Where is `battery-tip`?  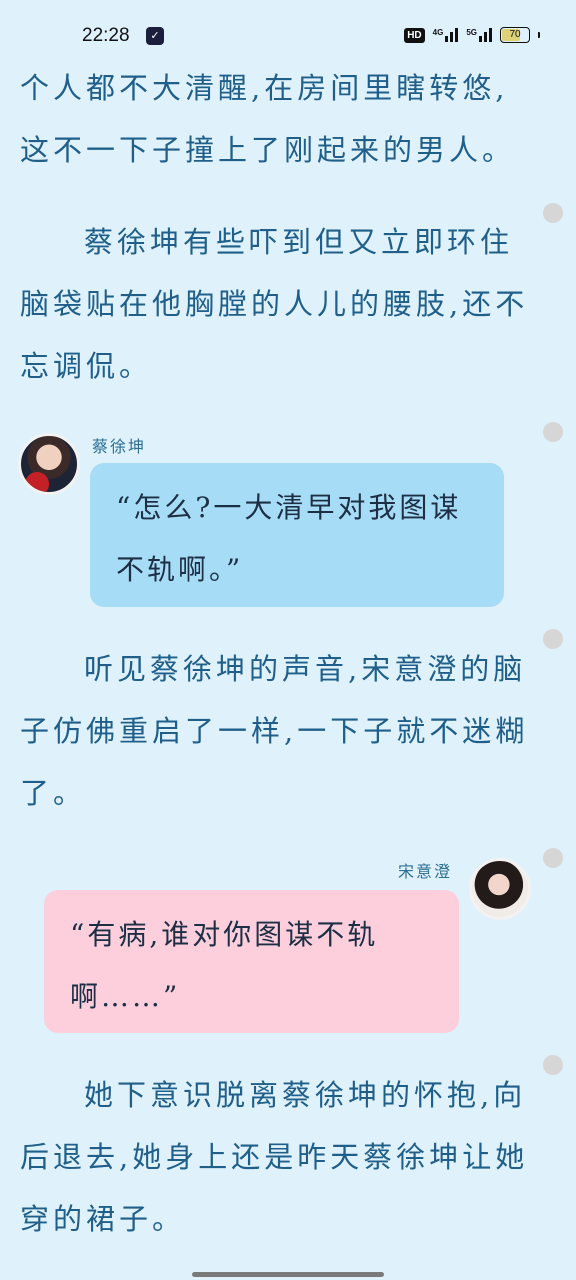 battery-tip is located at coordinates (539, 35).